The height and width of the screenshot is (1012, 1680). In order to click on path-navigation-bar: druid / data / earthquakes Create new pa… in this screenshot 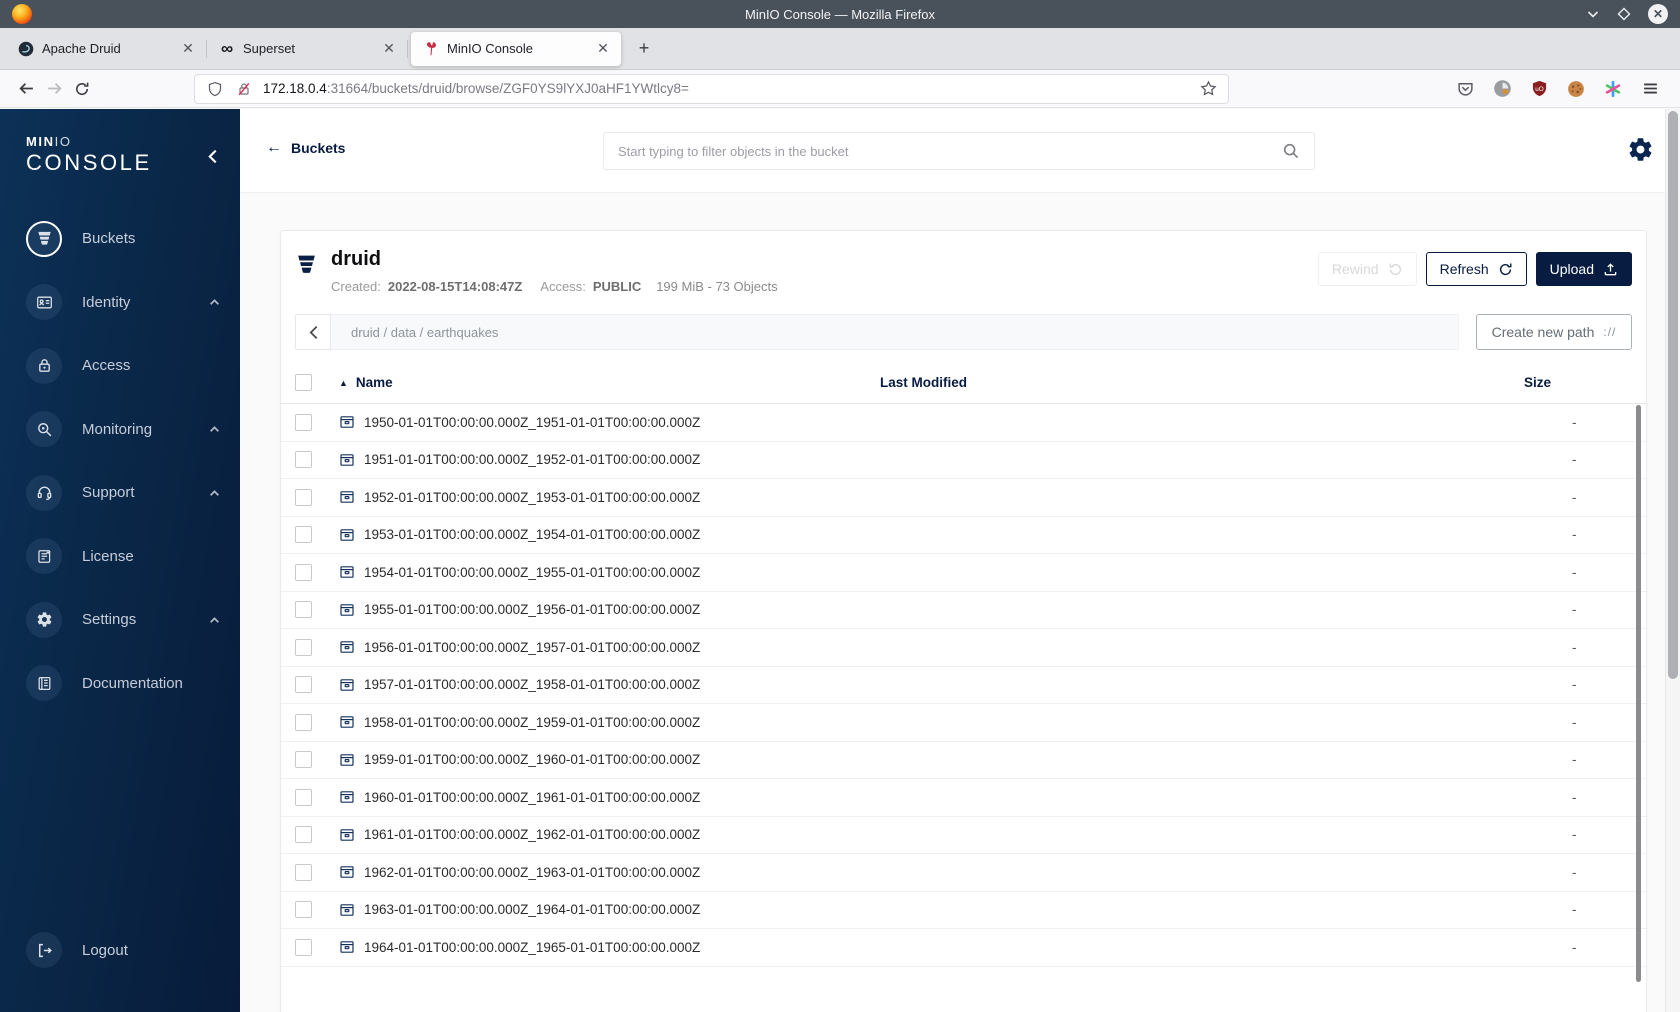, I will do `click(963, 334)`.